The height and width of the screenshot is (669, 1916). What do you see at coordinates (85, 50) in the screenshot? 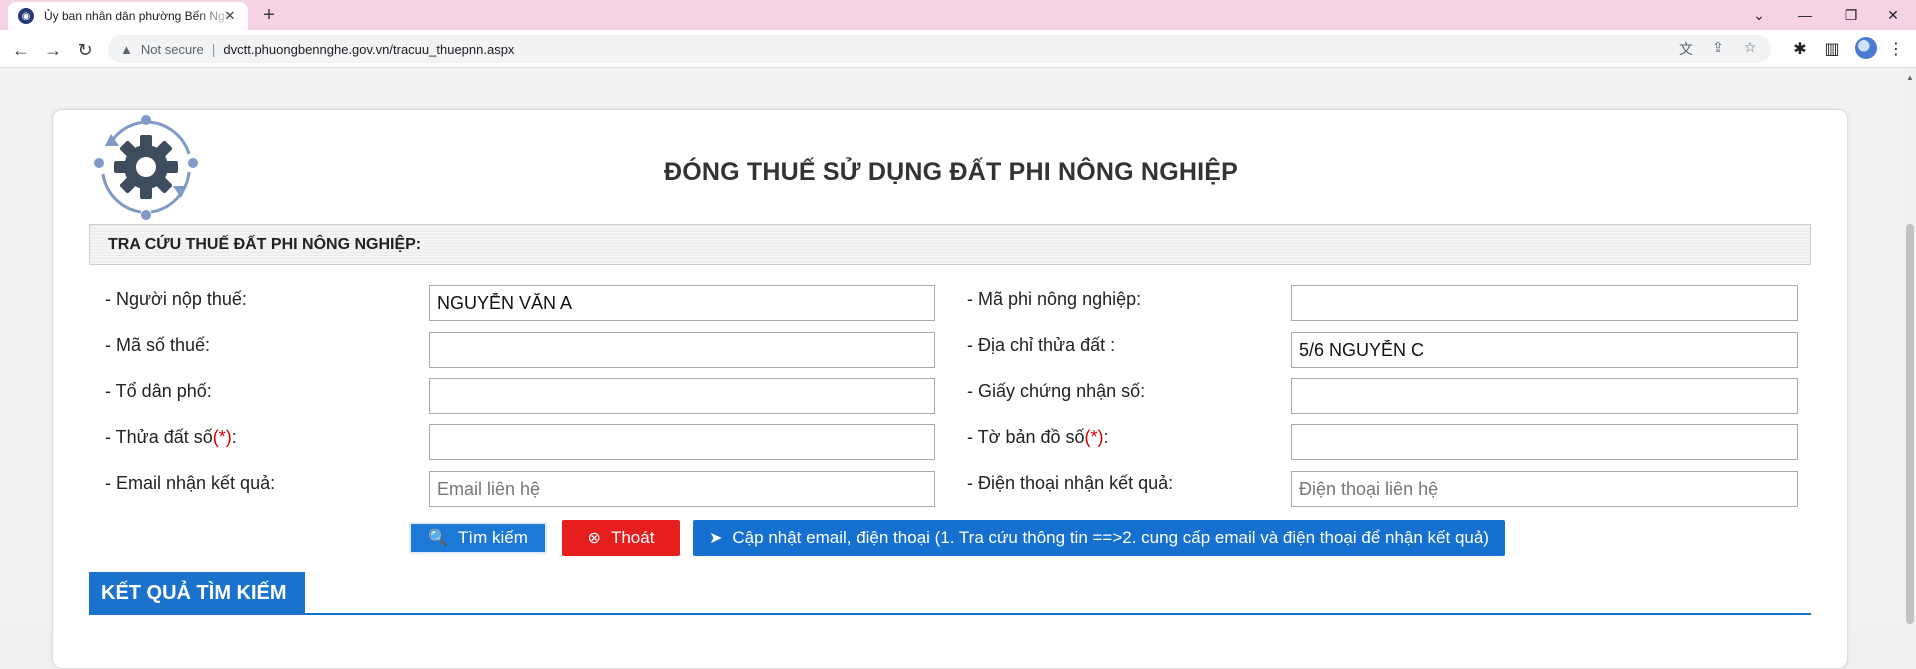
I see `reload-icon: ↻` at bounding box center [85, 50].